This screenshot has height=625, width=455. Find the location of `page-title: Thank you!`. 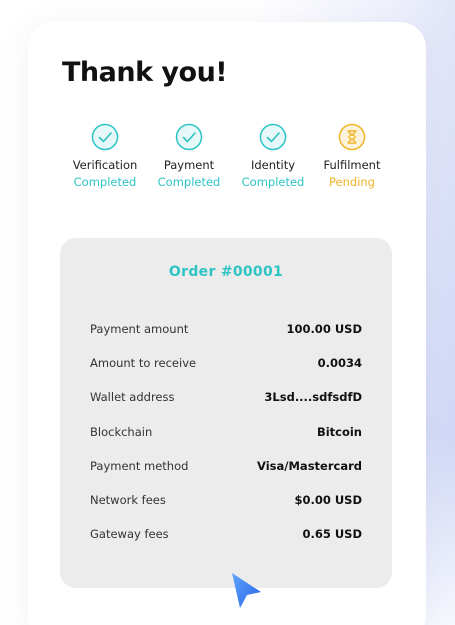

page-title: Thank you! is located at coordinates (145, 72).